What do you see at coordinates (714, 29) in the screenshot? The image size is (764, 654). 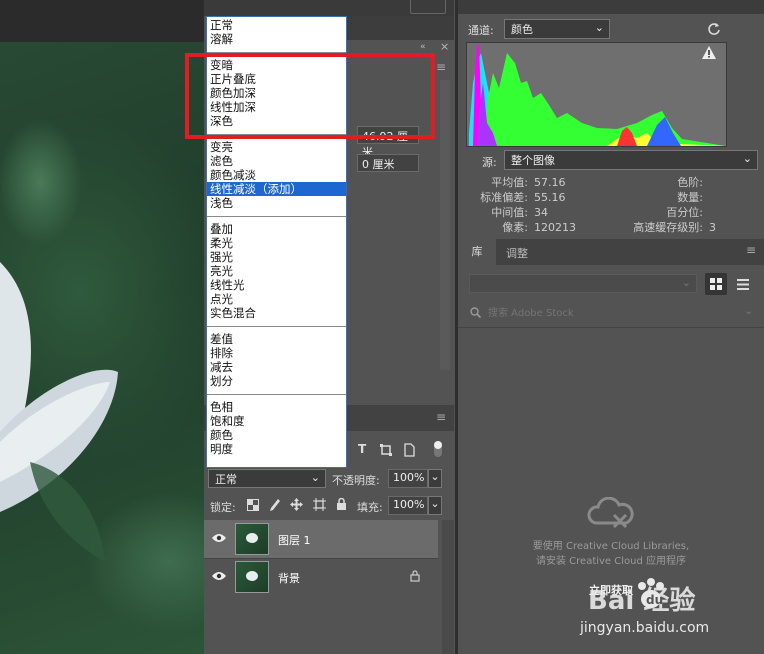 I see `refresh-icon` at bounding box center [714, 29].